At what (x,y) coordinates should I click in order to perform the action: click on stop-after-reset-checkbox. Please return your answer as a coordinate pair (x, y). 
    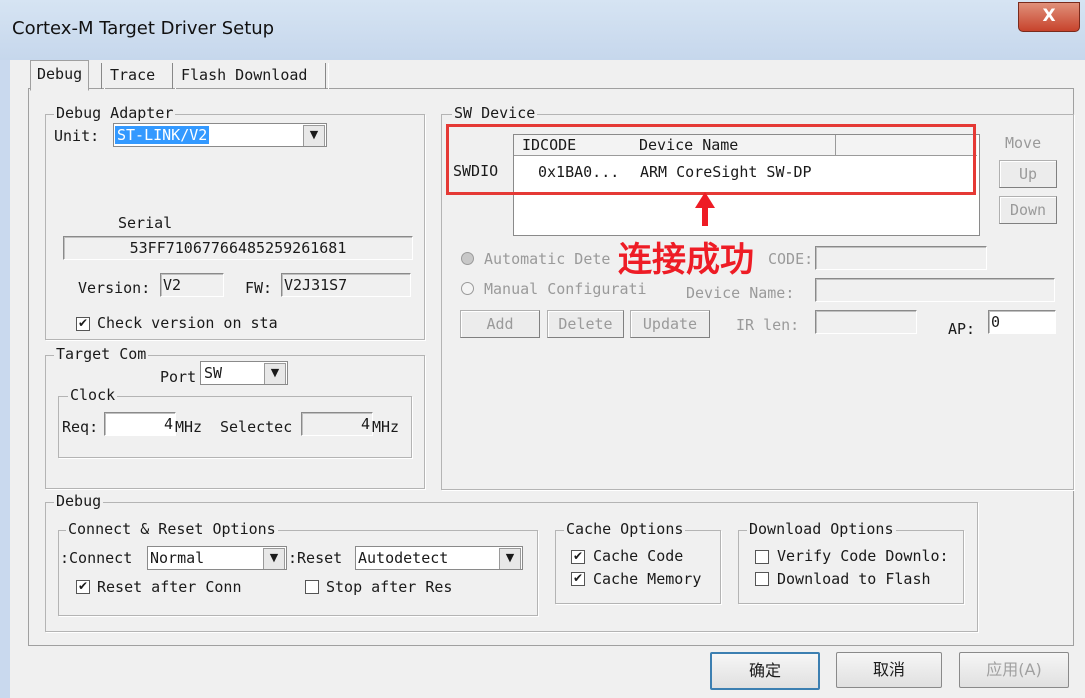
    Looking at the image, I should click on (312, 587).